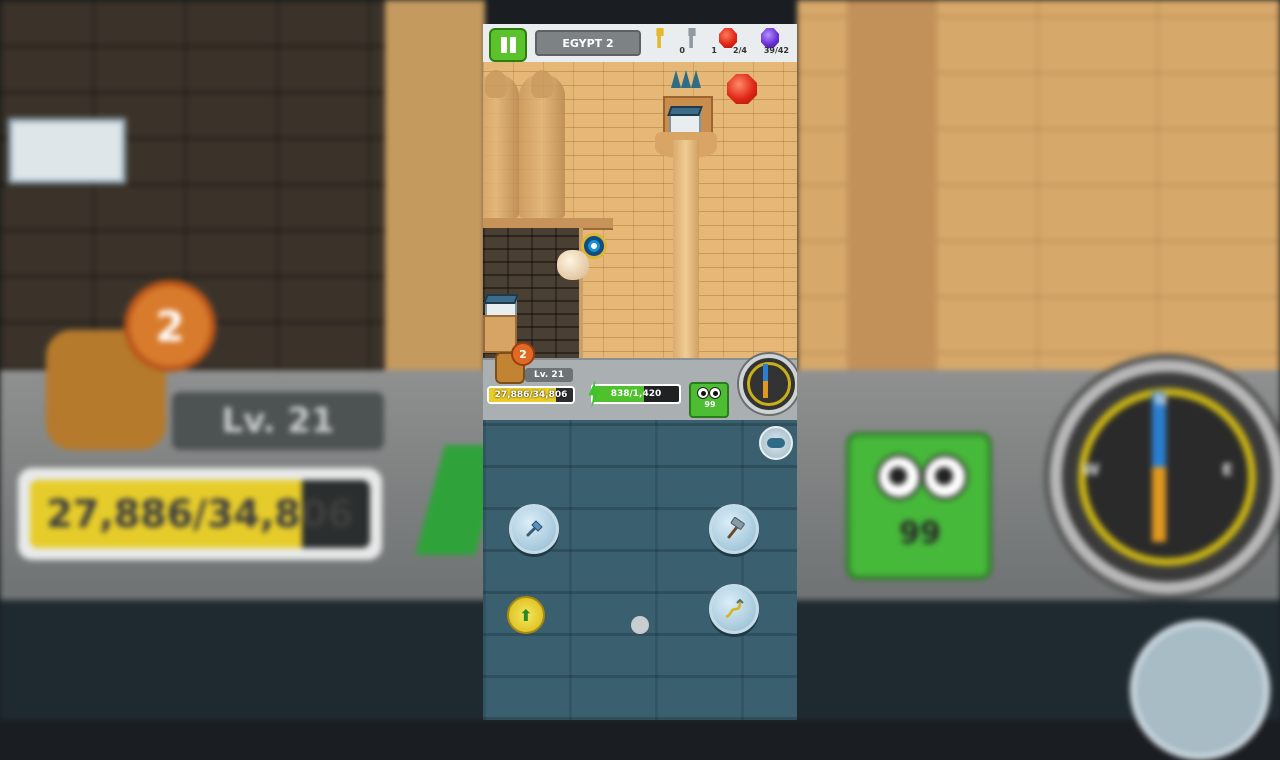  Describe the element at coordinates (640, 220) in the screenshot. I see `game-scene` at that location.